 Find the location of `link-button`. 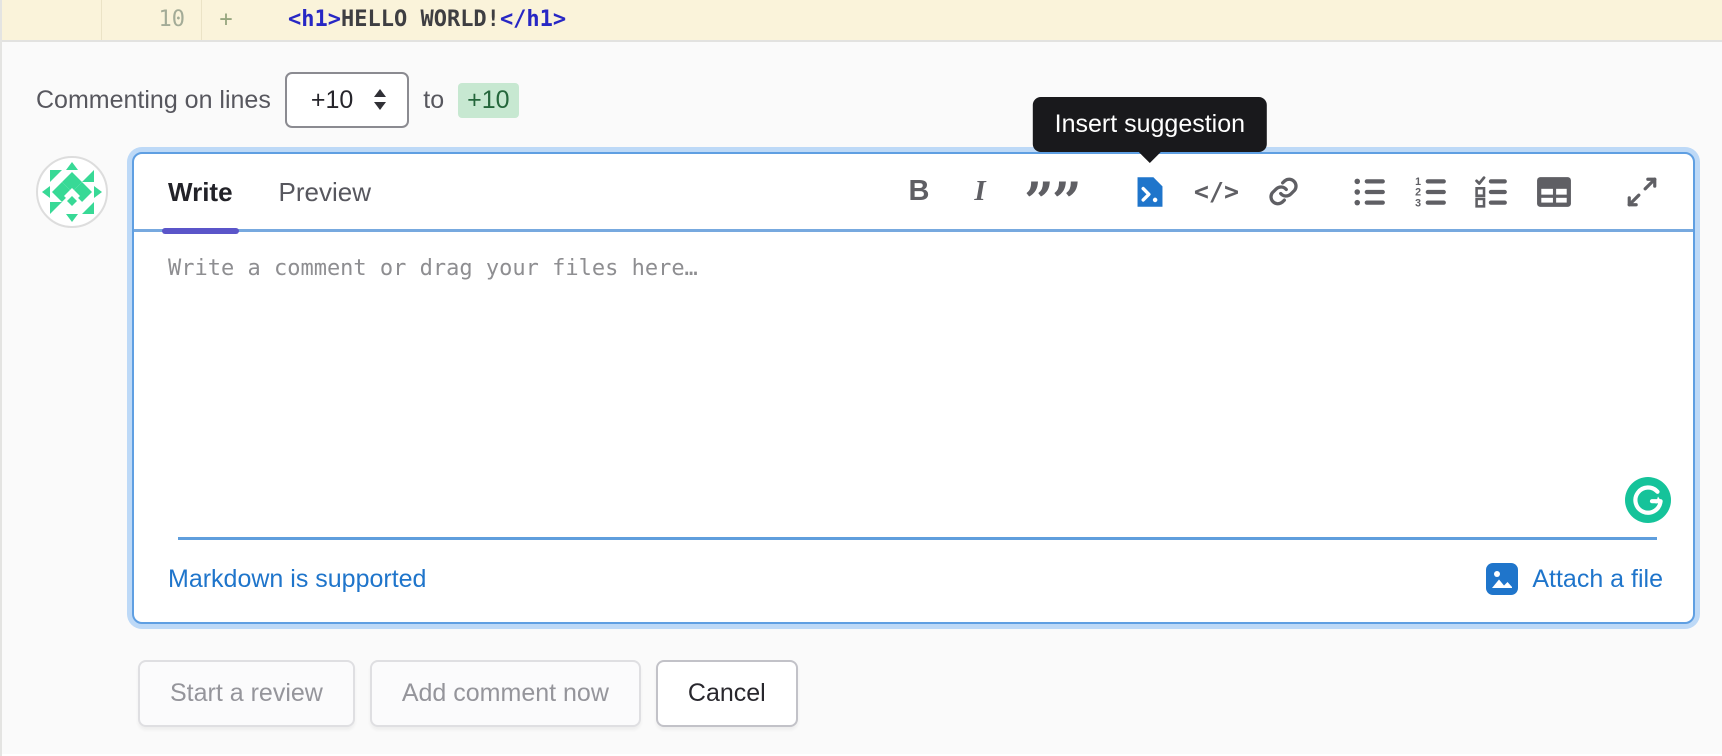

link-button is located at coordinates (1283, 192).